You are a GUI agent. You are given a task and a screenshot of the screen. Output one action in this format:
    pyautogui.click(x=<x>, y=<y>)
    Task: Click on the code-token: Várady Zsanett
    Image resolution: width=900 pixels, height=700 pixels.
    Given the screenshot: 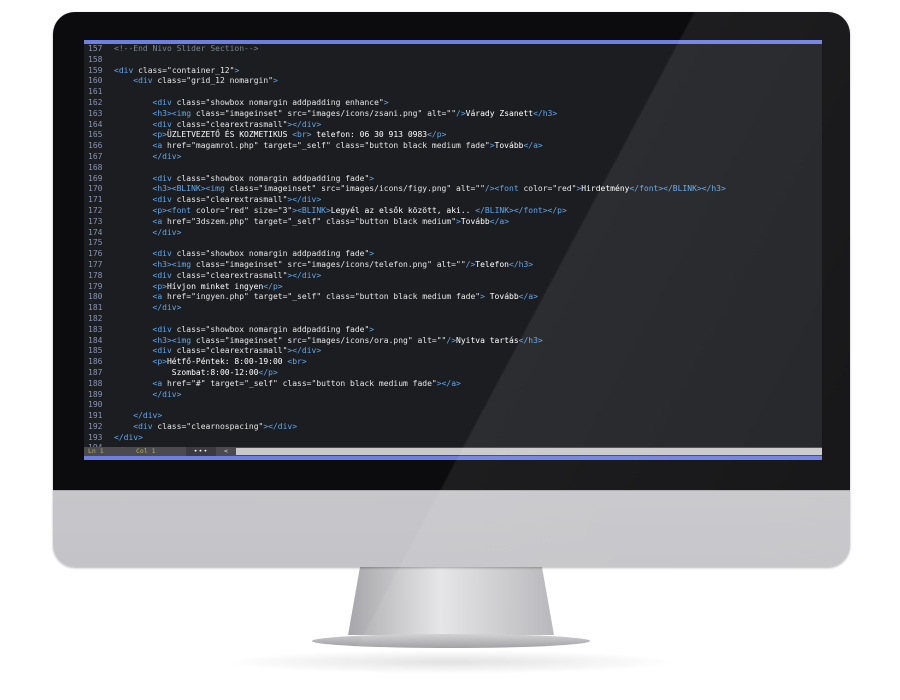 What is the action you would take?
    pyautogui.click(x=499, y=113)
    